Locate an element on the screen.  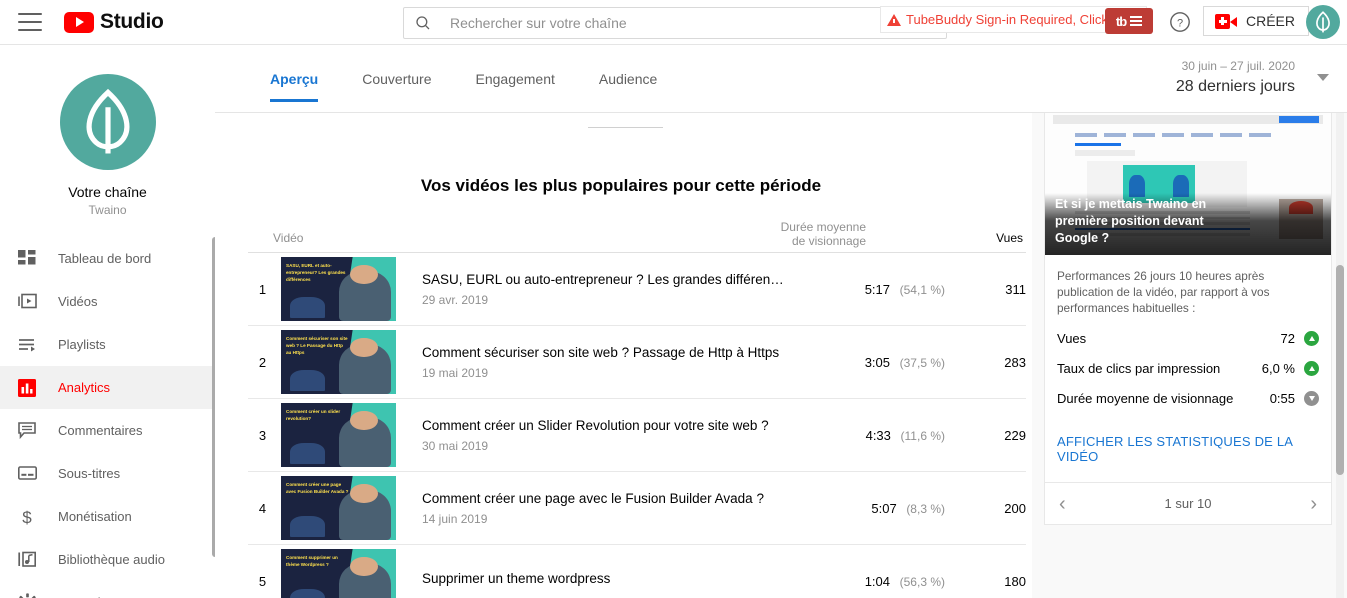
tubebuddy-menu-icon is located at coordinates (1136, 21).